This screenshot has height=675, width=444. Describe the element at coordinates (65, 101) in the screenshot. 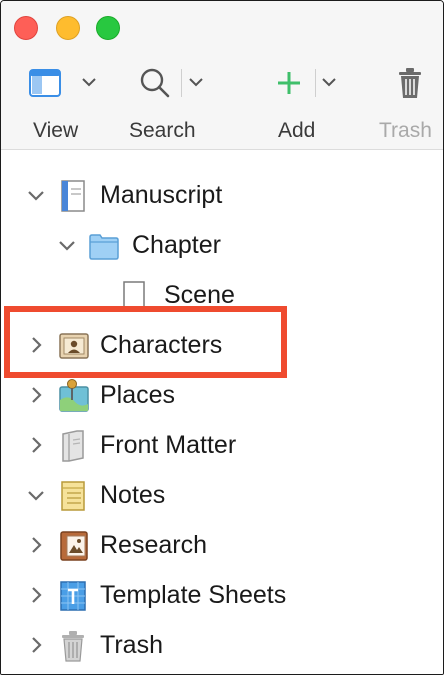

I see `view-tool: View` at that location.